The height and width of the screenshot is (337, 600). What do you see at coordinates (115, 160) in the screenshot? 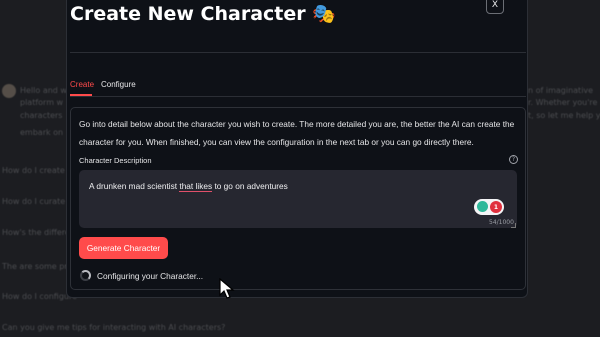
I see `character-description-label: Character Description` at bounding box center [115, 160].